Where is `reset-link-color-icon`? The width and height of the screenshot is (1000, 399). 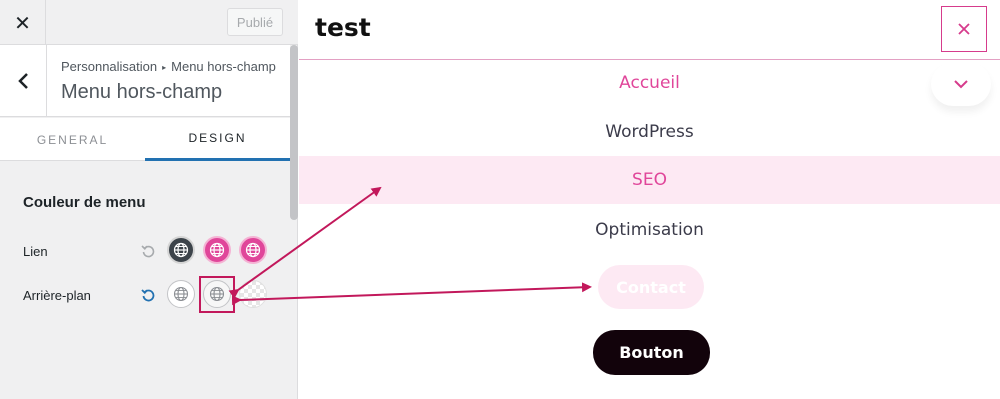 reset-link-color-icon is located at coordinates (148, 251).